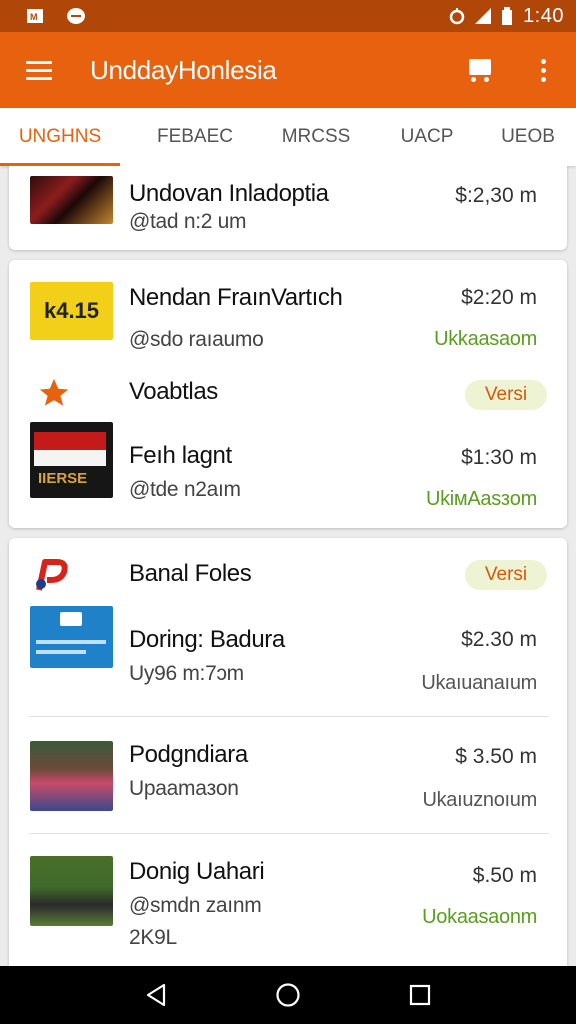 This screenshot has width=576, height=1024. What do you see at coordinates (207, 639) in the screenshot?
I see `item-title: Doring: Badura` at bounding box center [207, 639].